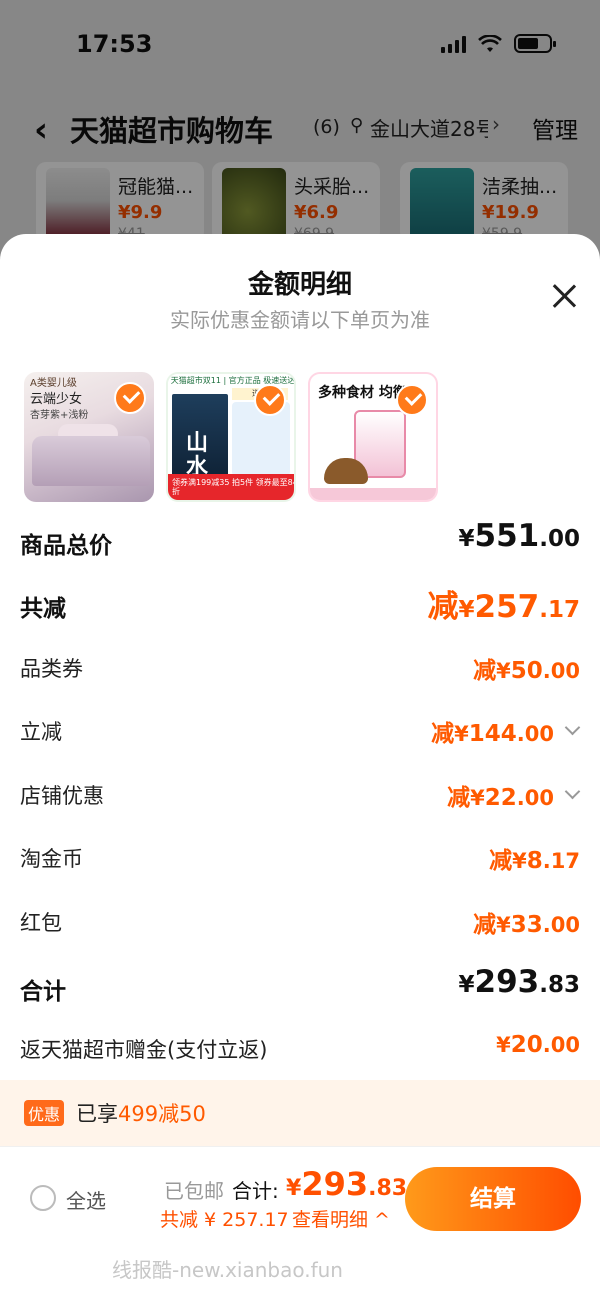 This screenshot has width=600, height=1300. I want to click on thumb-tag: A类婴儿级, so click(53, 383).